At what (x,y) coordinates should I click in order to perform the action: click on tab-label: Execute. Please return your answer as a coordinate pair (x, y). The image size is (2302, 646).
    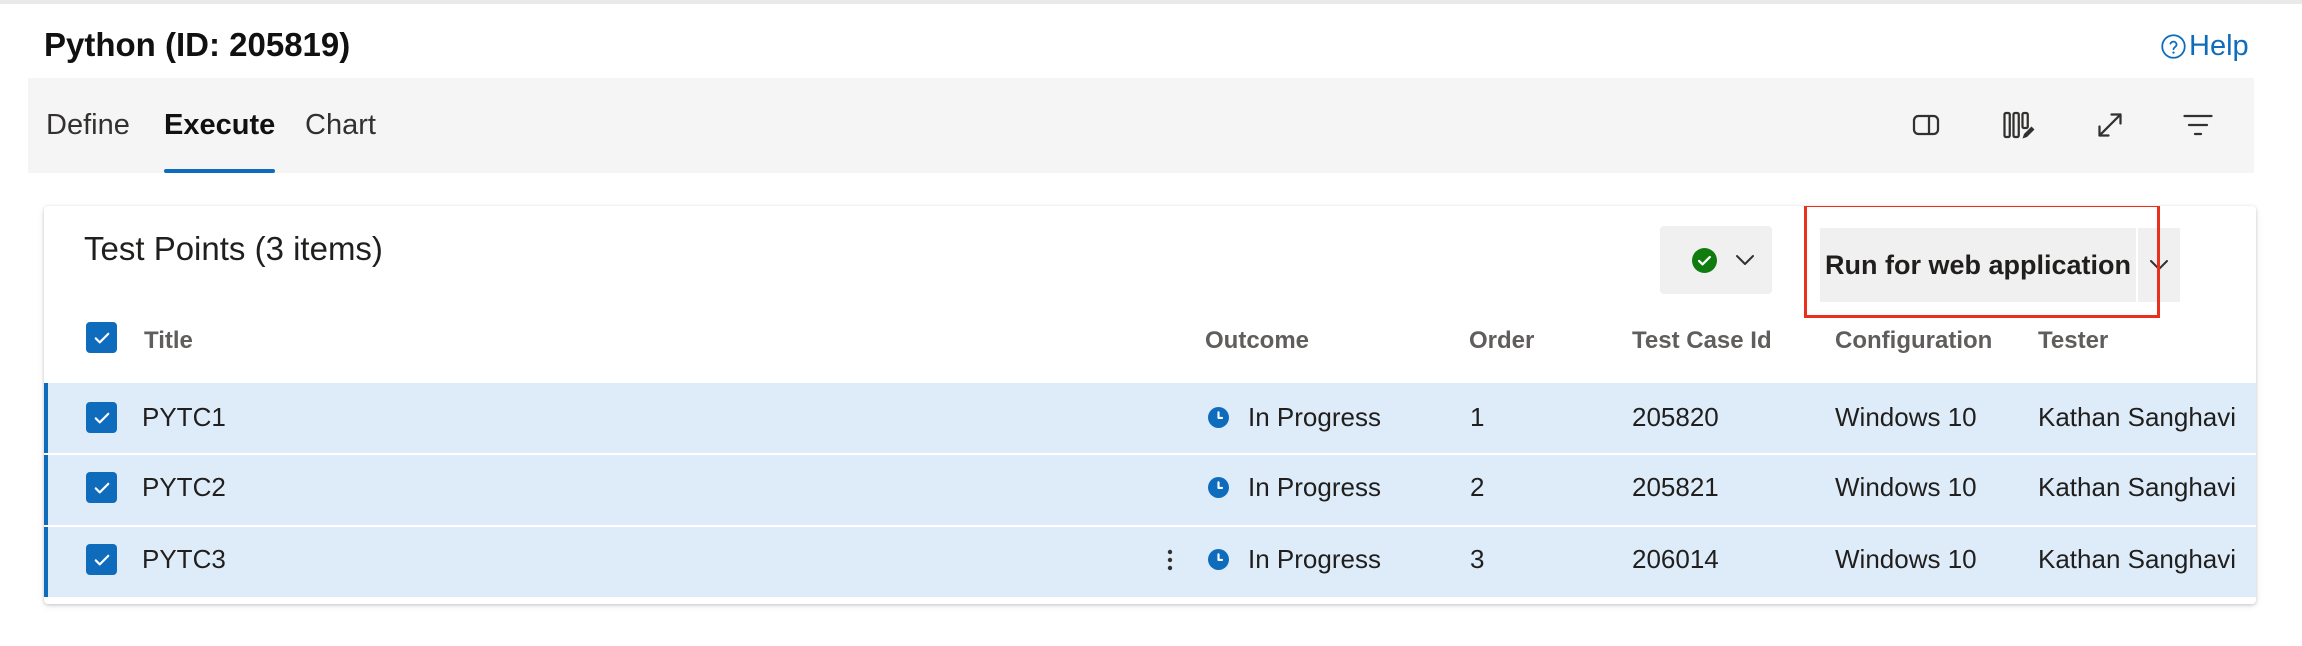
    Looking at the image, I should click on (220, 125).